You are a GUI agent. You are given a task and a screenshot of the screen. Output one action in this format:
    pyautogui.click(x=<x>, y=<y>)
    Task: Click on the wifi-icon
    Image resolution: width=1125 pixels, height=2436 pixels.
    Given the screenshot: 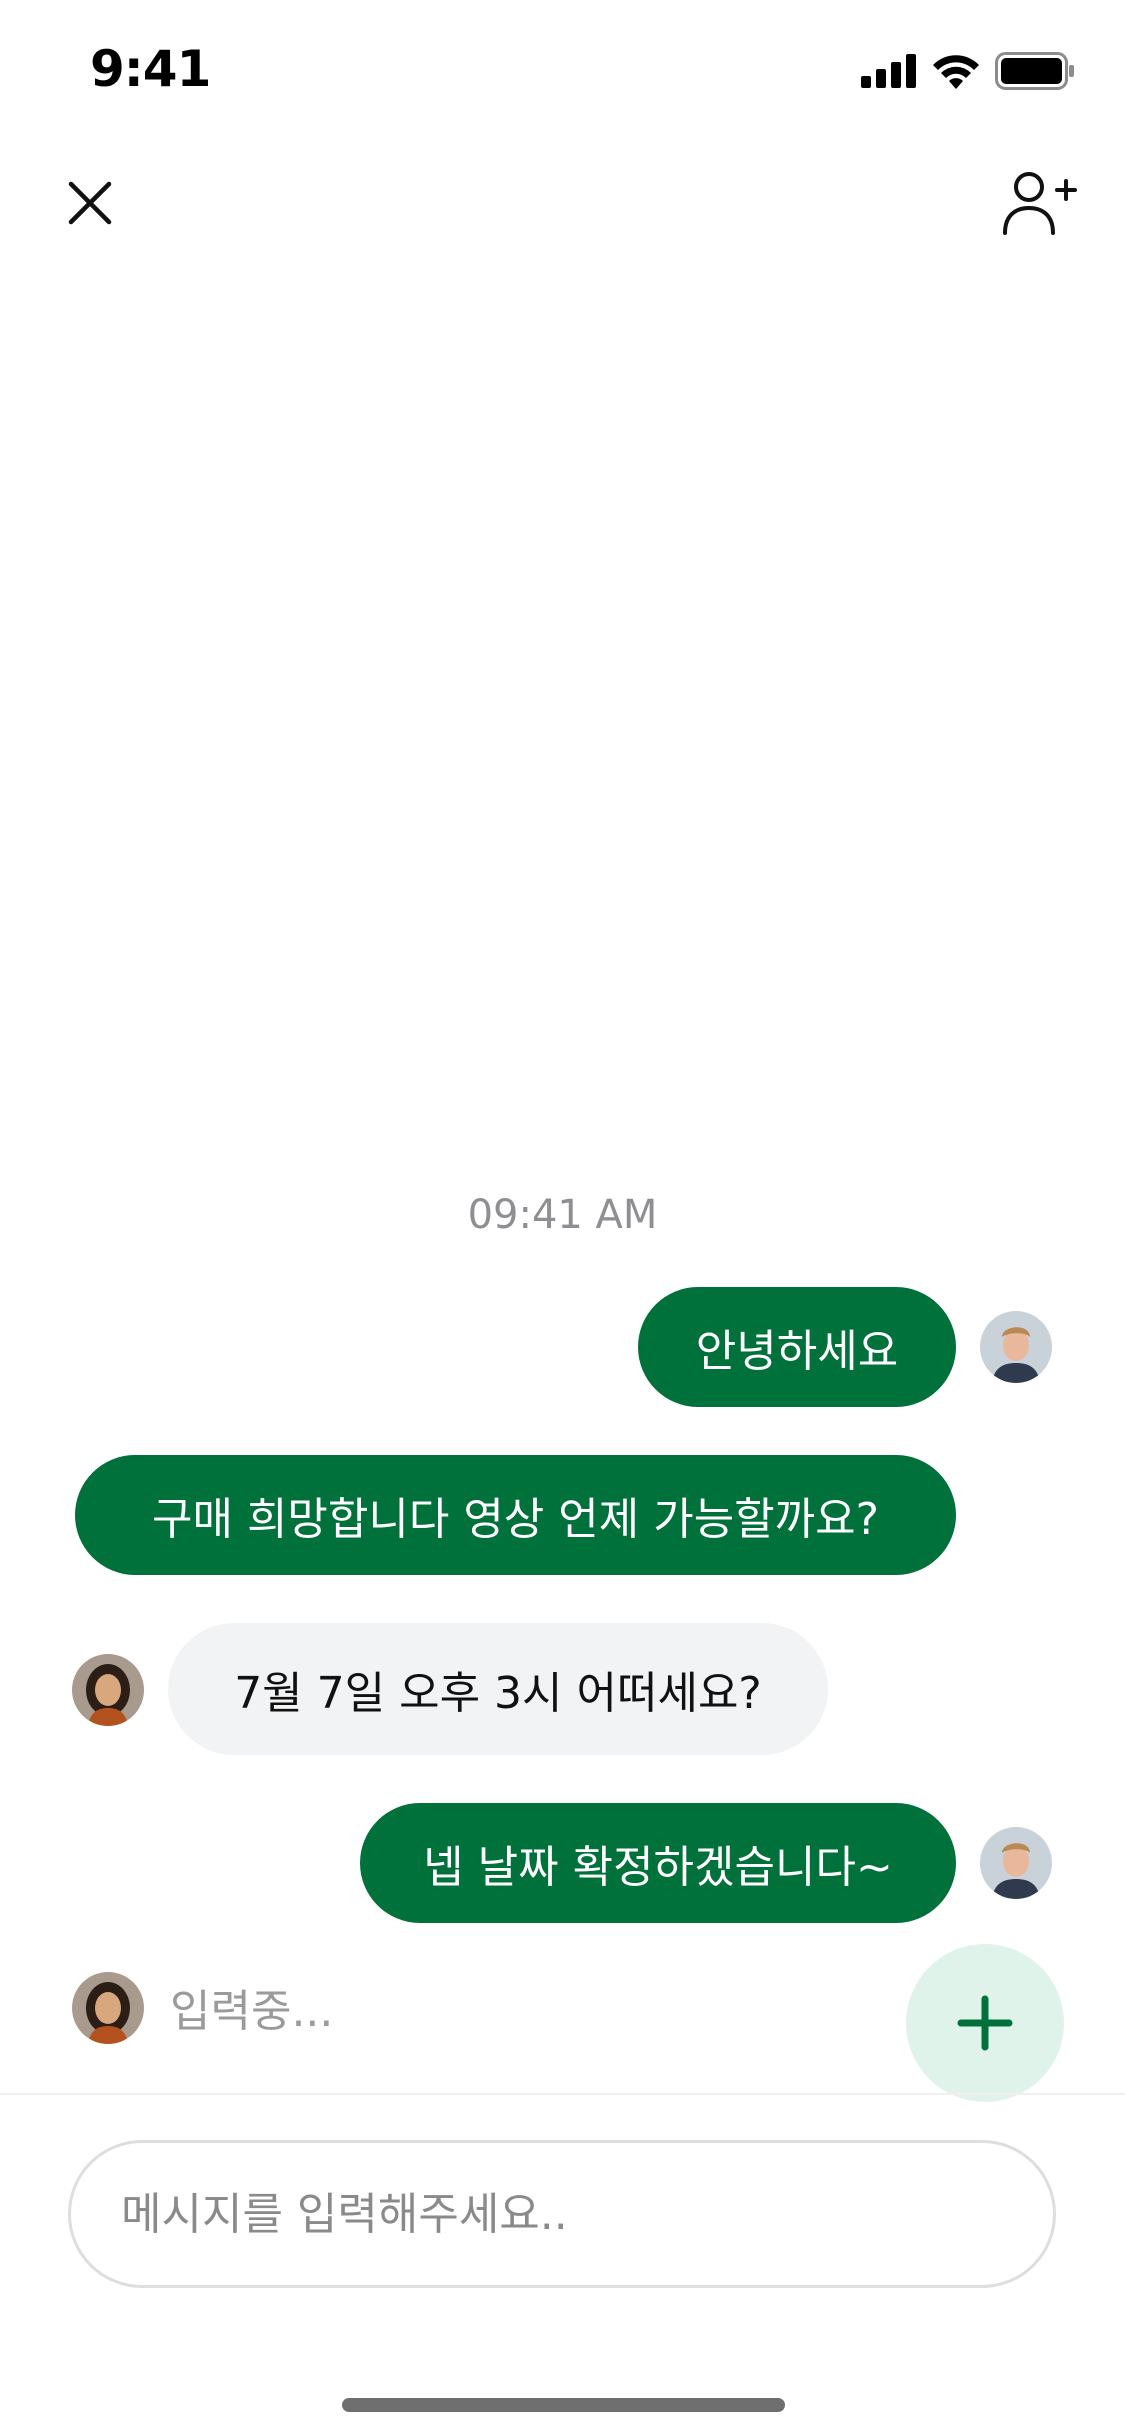 What is the action you would take?
    pyautogui.click(x=956, y=72)
    